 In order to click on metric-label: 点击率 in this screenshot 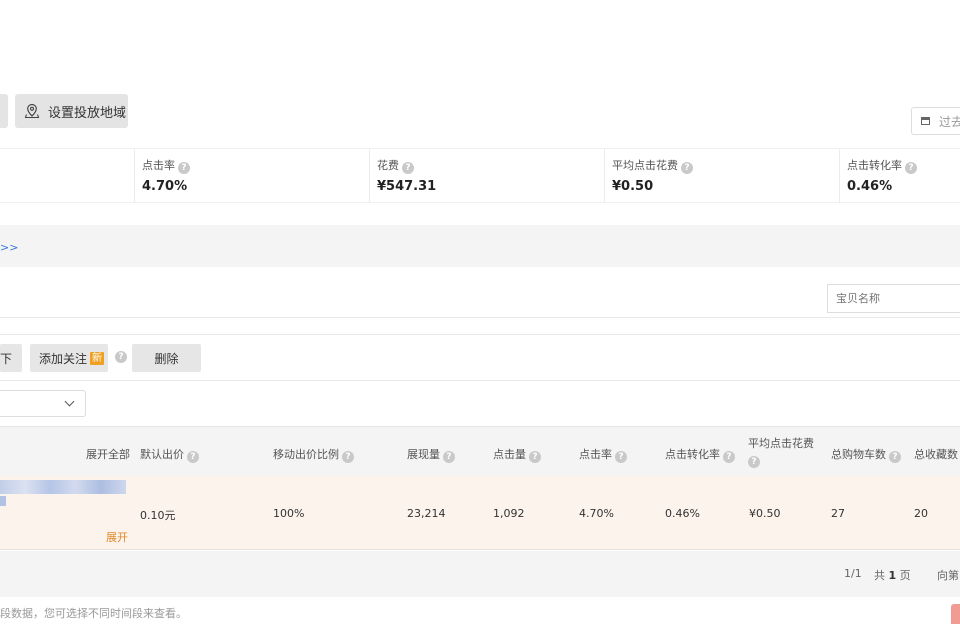, I will do `click(158, 165)`.